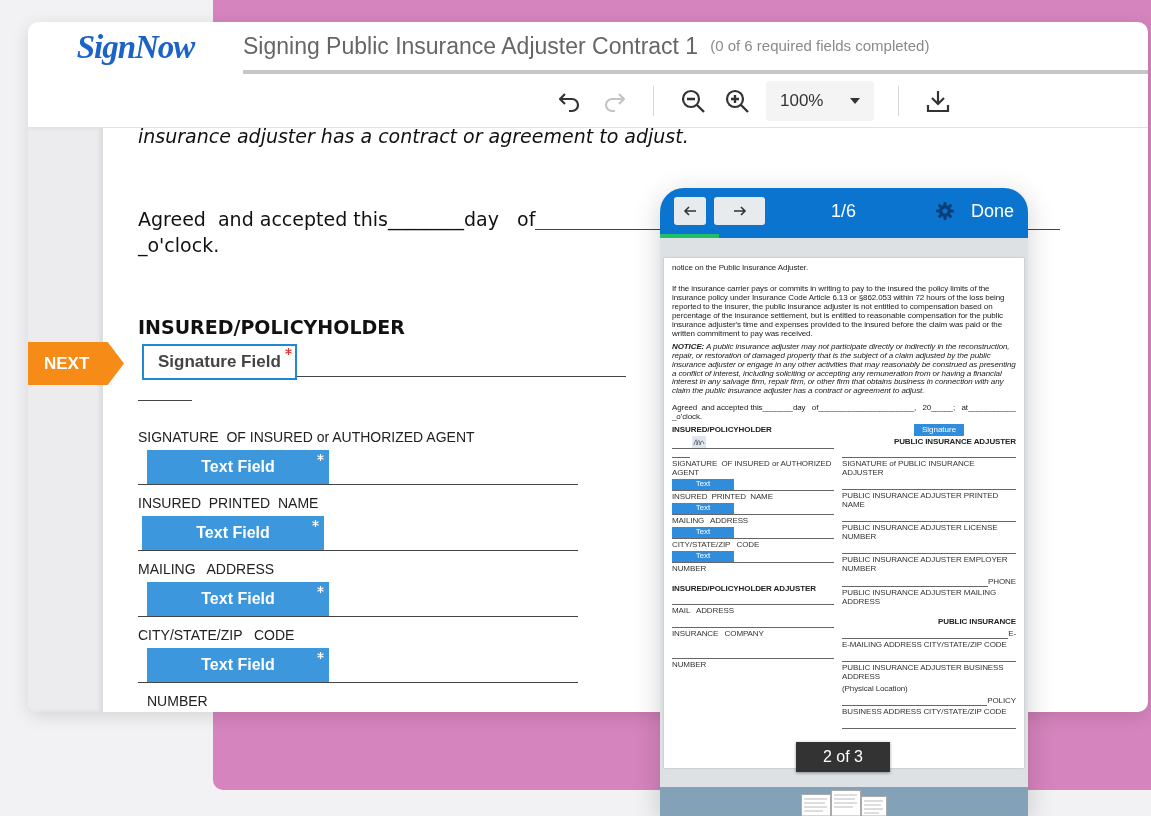  I want to click on back-button, so click(690, 211).